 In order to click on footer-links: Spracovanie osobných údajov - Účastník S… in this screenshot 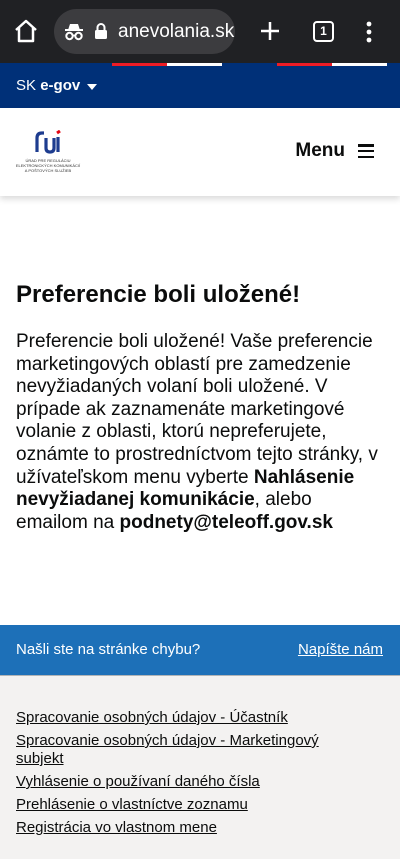, I will do `click(181, 775)`.